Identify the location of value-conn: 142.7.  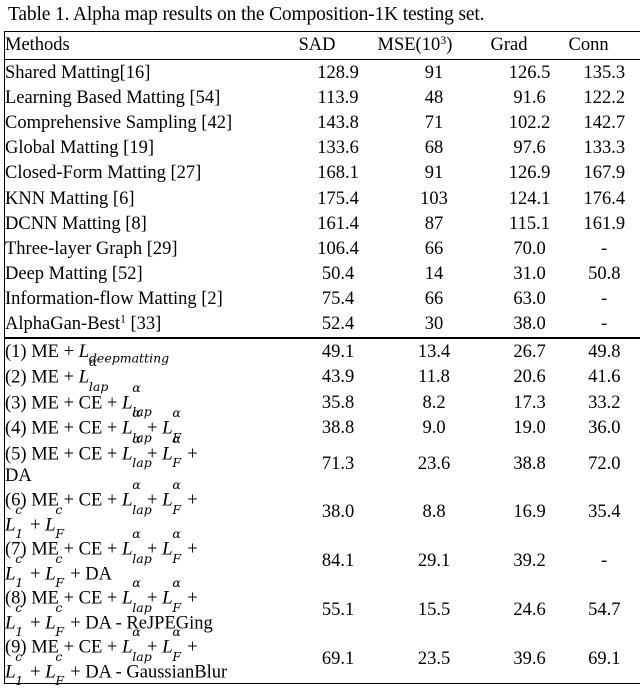
(604, 122).